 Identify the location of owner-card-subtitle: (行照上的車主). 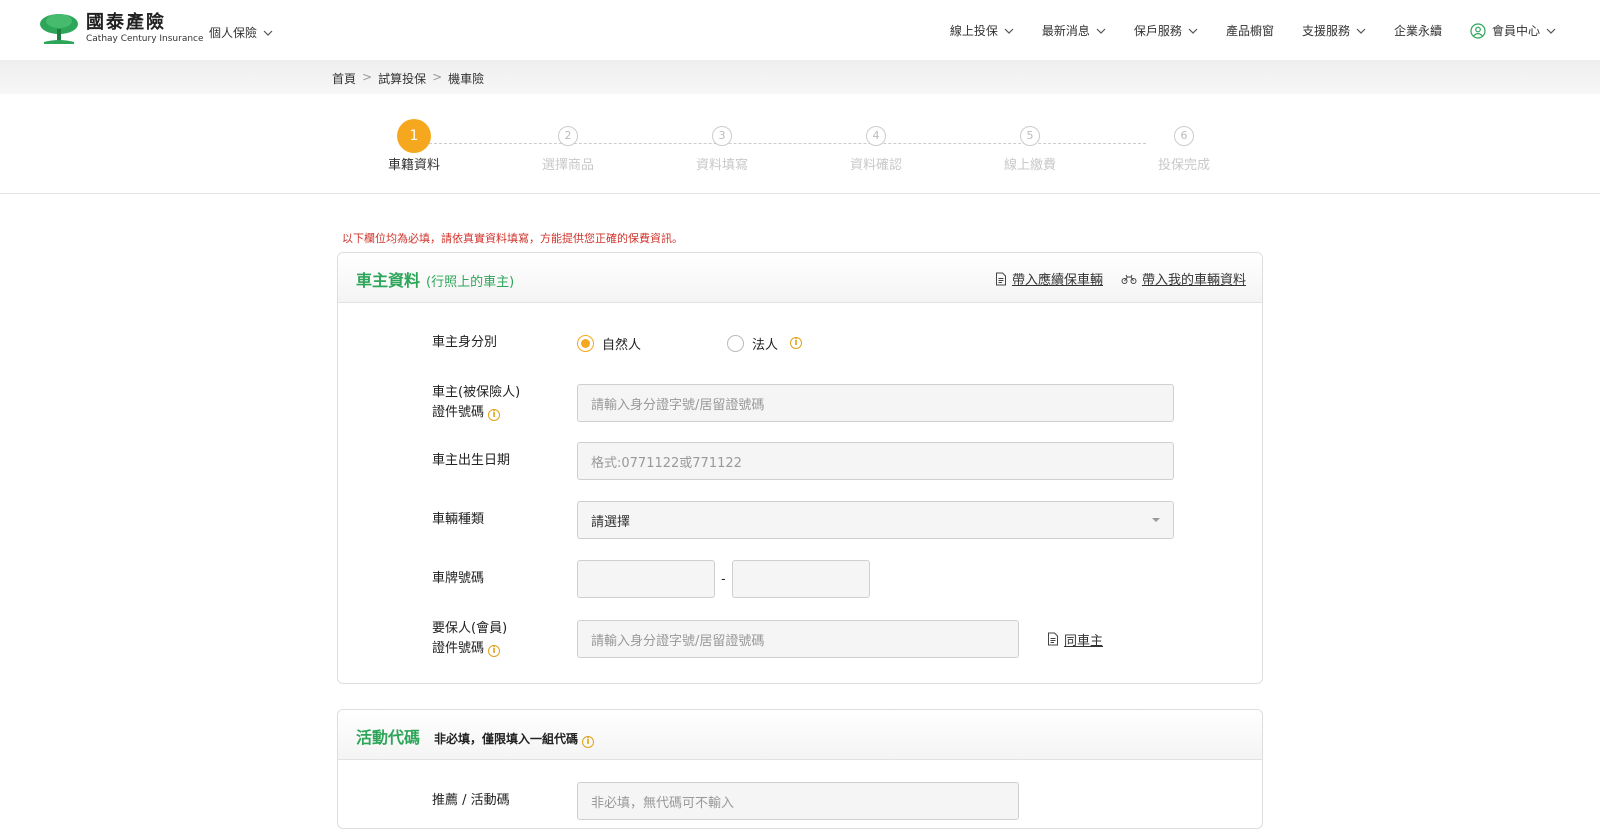
(470, 282).